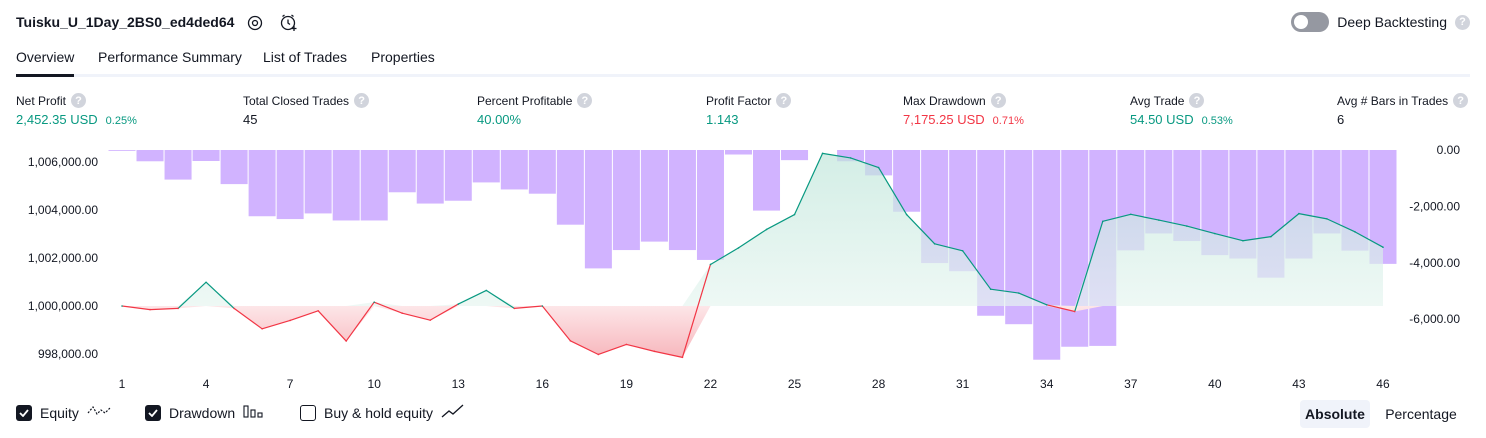  I want to click on legend-drawdown: Drawdown, so click(205, 412).